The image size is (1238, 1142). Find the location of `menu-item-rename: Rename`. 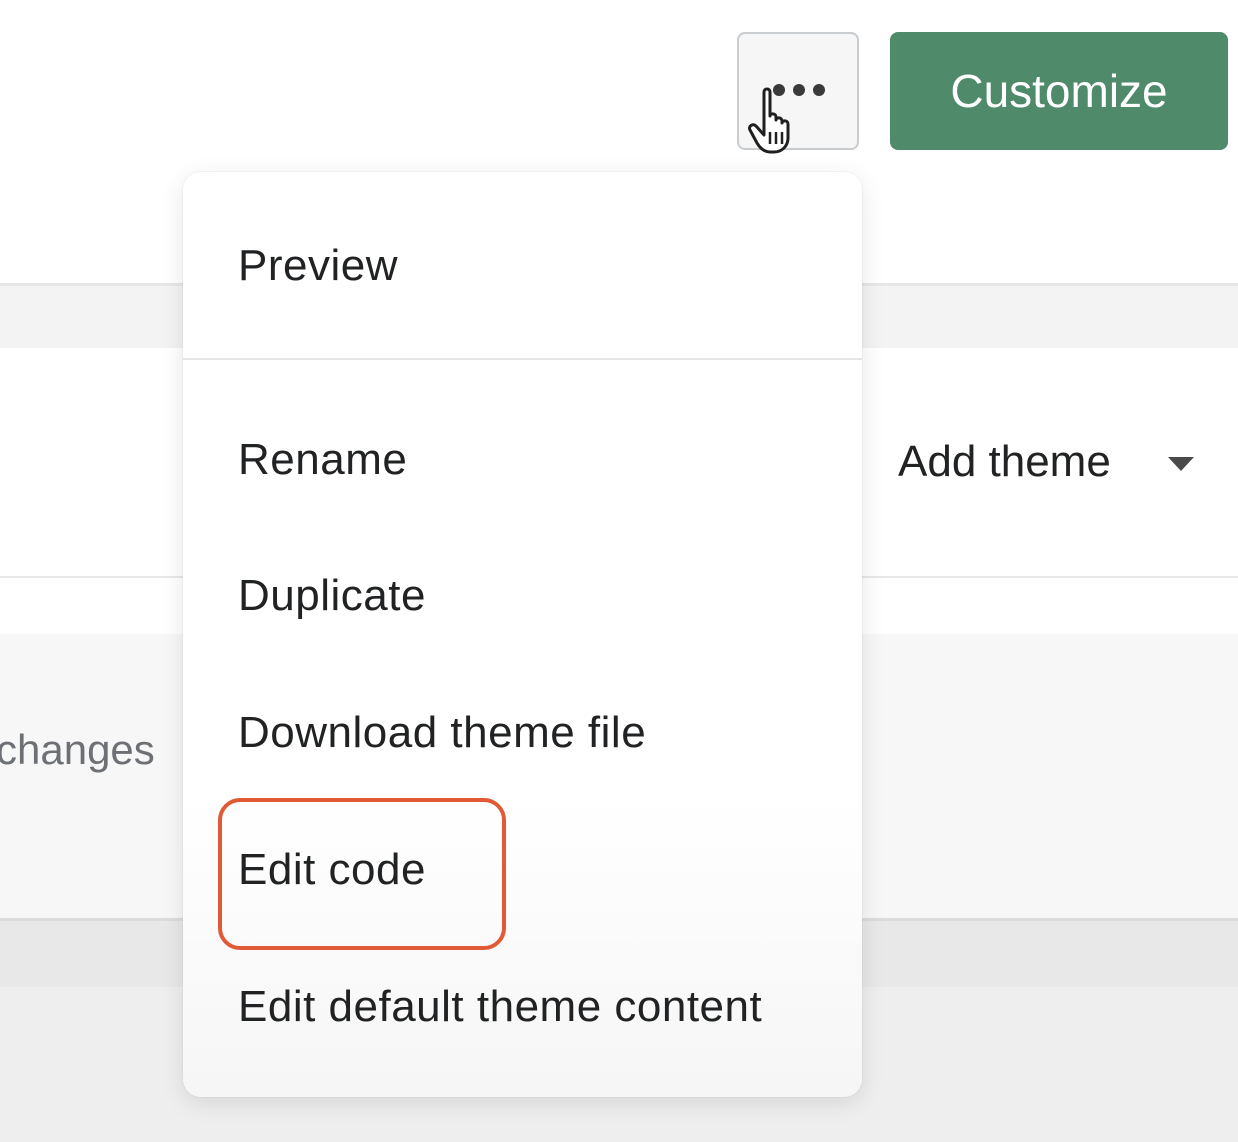

menu-item-rename: Rename is located at coordinates (322, 460).